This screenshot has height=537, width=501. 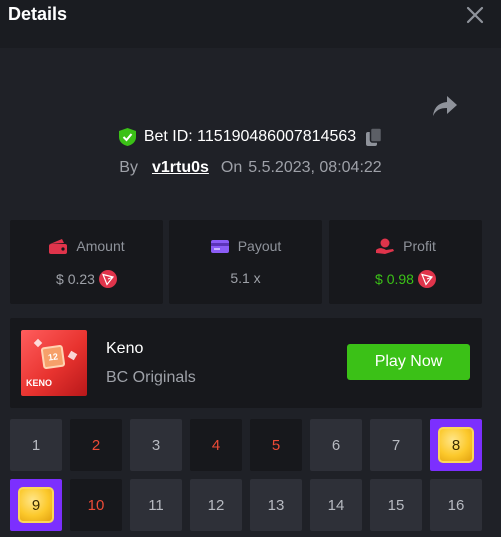 What do you see at coordinates (405, 262) in the screenshot?
I see `profit-card: Profit $ 0.98` at bounding box center [405, 262].